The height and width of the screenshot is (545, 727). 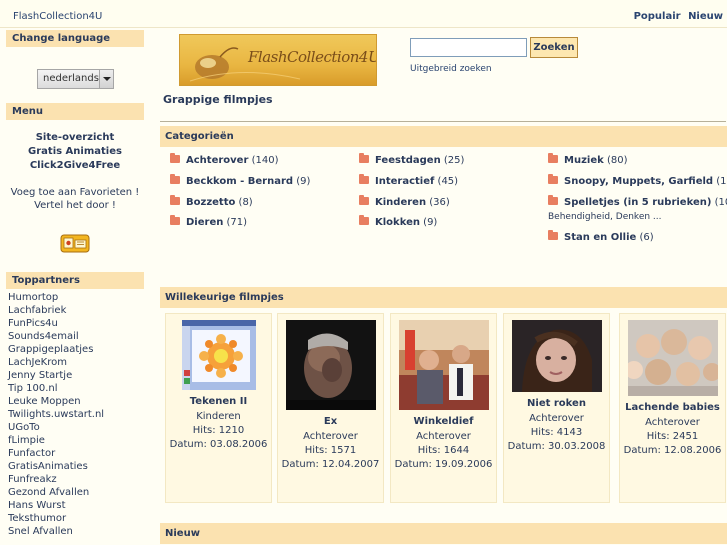 I want to click on video-meta: Kinderen Hits: 1210 Datum: 03.08.2006, so click(x=218, y=431).